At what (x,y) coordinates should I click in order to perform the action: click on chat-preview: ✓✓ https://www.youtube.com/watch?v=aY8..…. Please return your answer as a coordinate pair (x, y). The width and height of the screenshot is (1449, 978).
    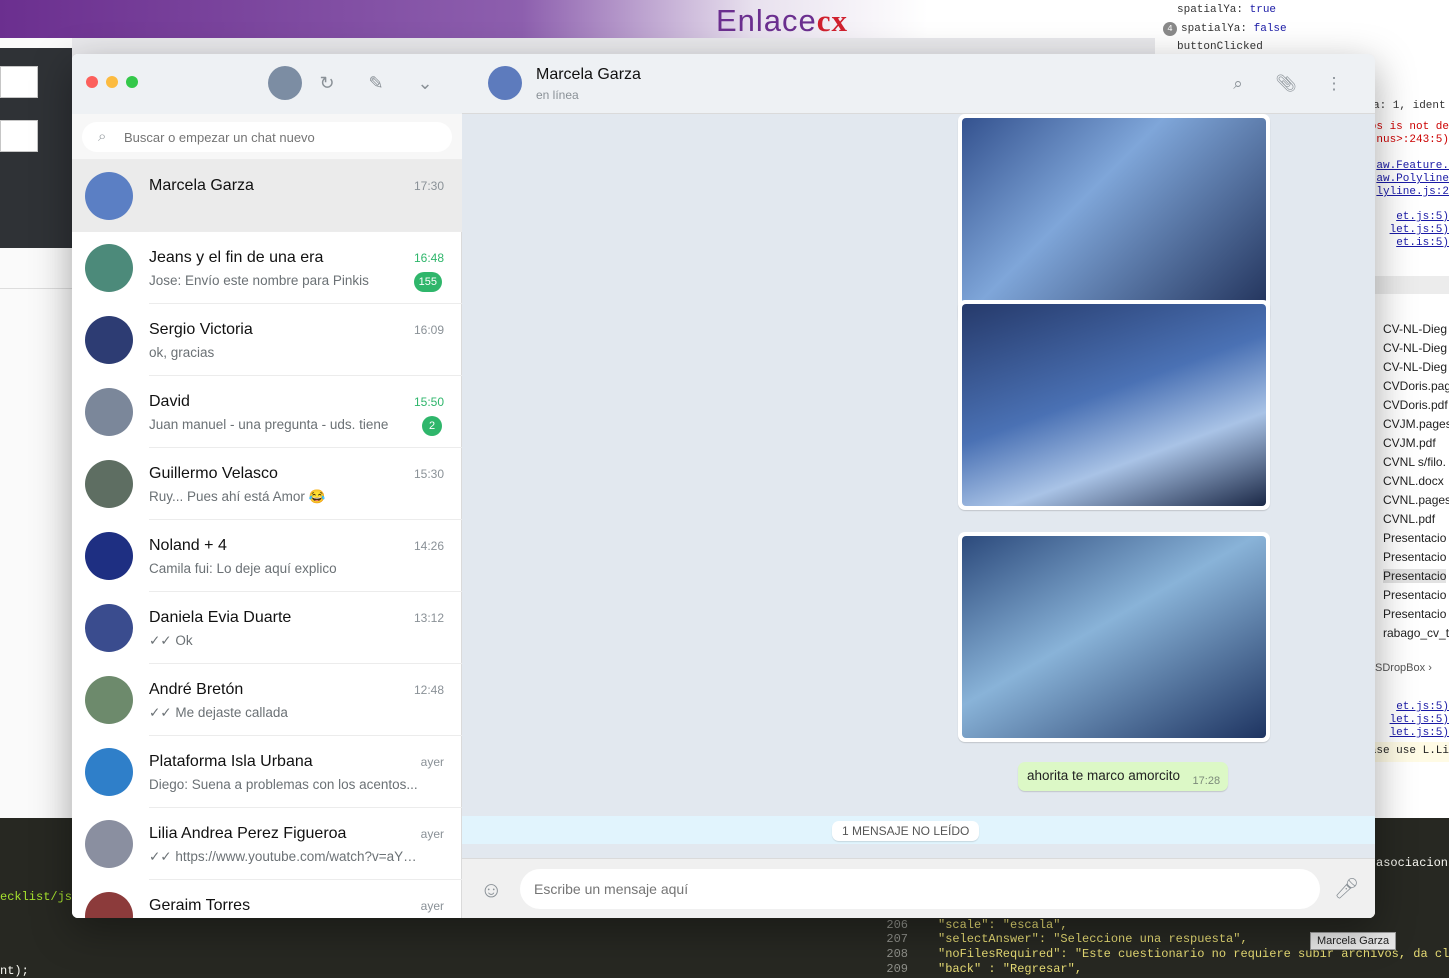
    Looking at the image, I should click on (284, 856).